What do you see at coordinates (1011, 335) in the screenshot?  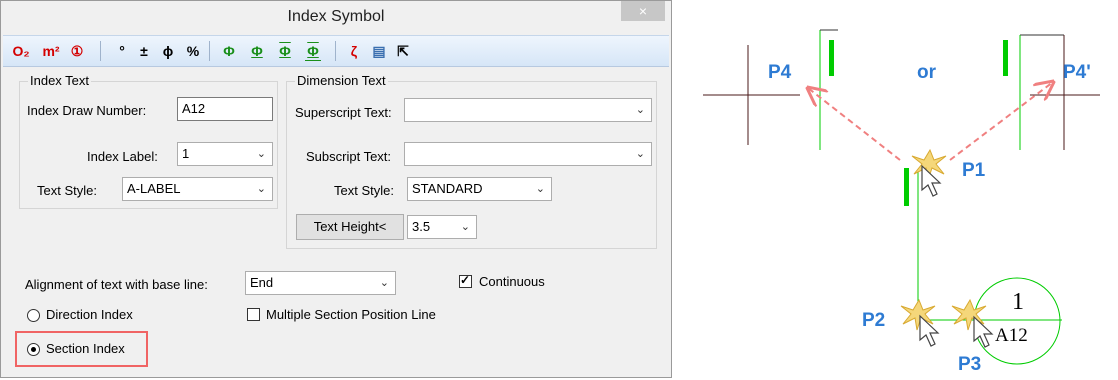 I see `symbol-draw-number-text: A12` at bounding box center [1011, 335].